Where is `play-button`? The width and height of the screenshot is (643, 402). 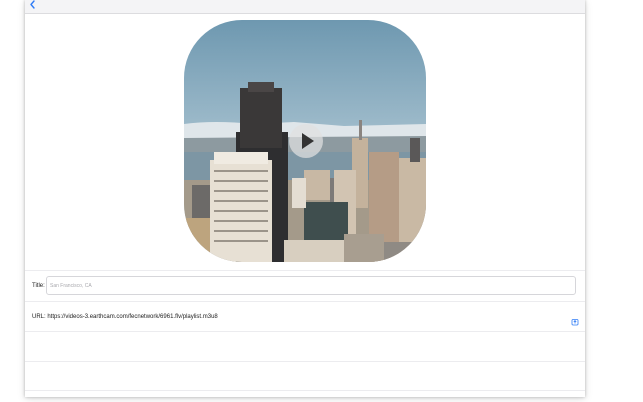
play-button is located at coordinates (306, 141).